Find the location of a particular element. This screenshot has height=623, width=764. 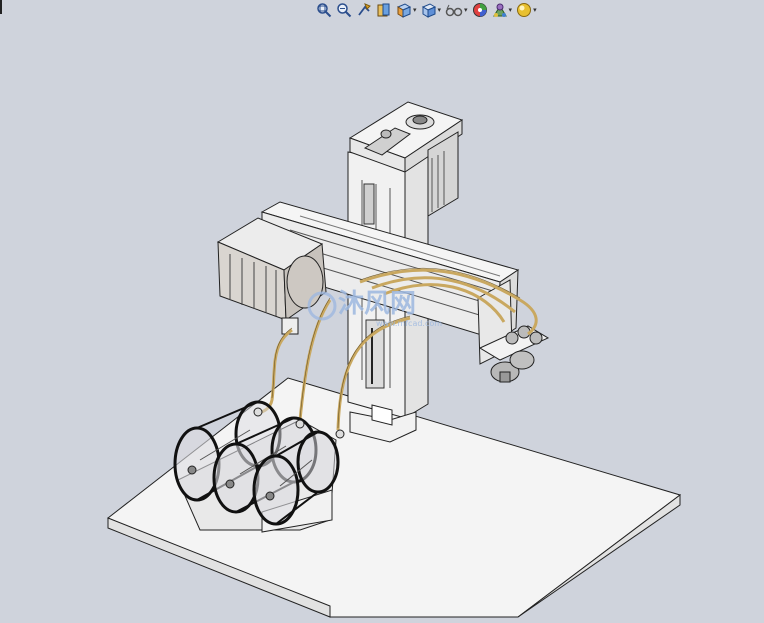

zoom-to-fit-button is located at coordinates (324, 10).